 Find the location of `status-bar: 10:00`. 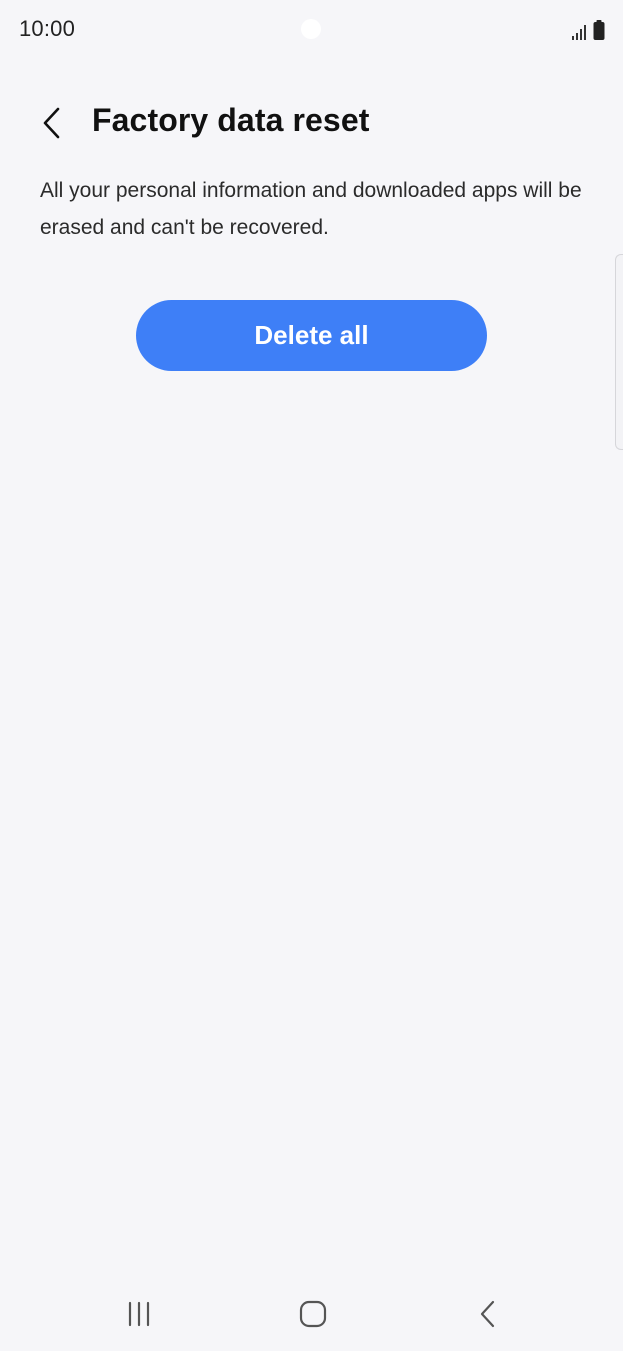

status-bar: 10:00 is located at coordinates (311, 29).